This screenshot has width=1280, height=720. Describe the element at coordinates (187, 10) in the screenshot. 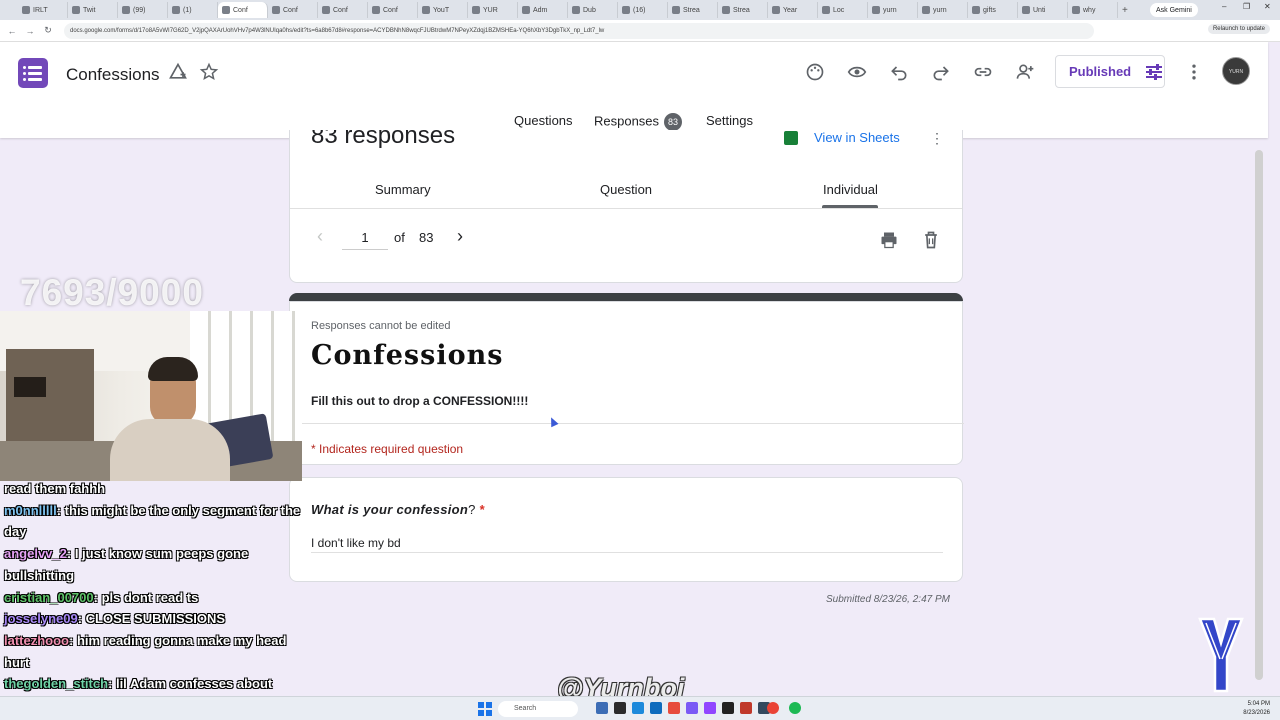

I see `browser-tab-label: (1)` at that location.